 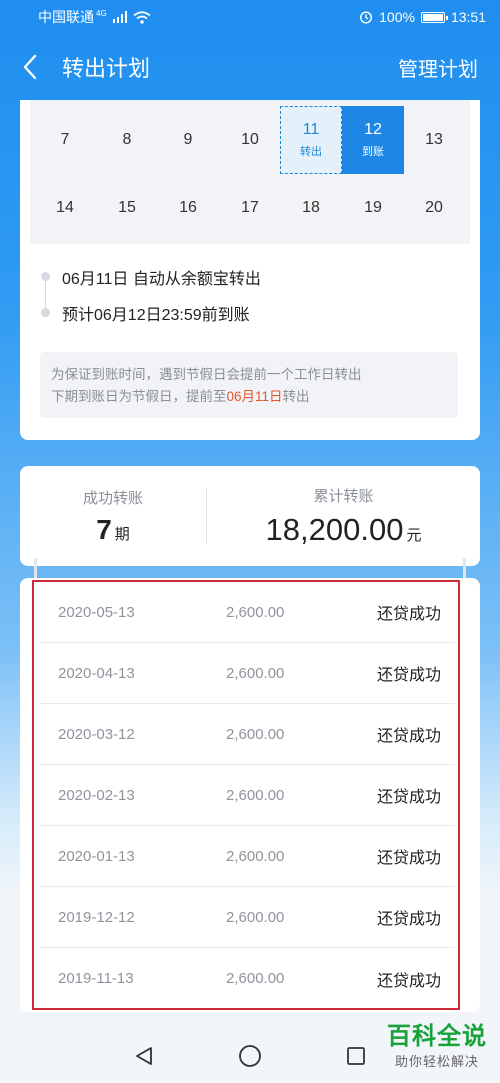 I want to click on record-row: 2020-04-13 2,600.00 还贷成功, so click(x=247, y=673).